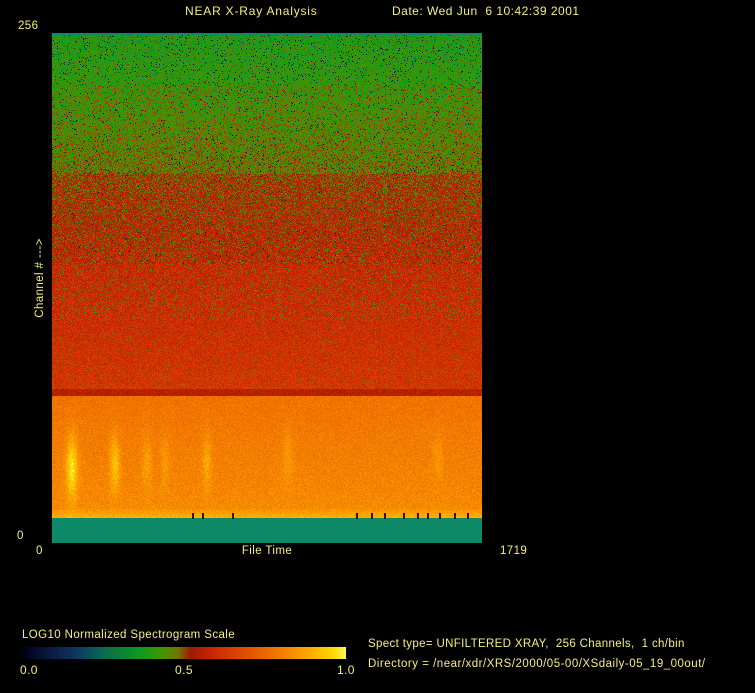  What do you see at coordinates (40, 278) in the screenshot?
I see `y-axis-title: Channel # --->` at bounding box center [40, 278].